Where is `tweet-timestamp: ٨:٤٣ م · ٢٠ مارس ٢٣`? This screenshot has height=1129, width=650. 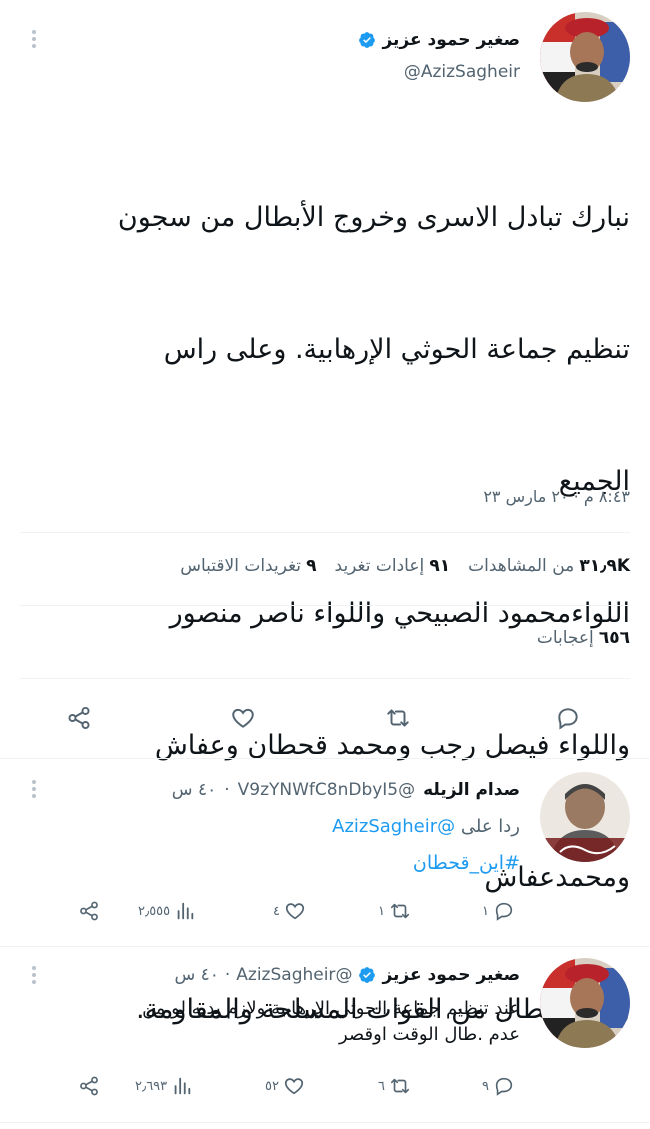
tweet-timestamp: ٨:٤٣ م · ٢٠ مارس ٢٣ is located at coordinates (556, 496).